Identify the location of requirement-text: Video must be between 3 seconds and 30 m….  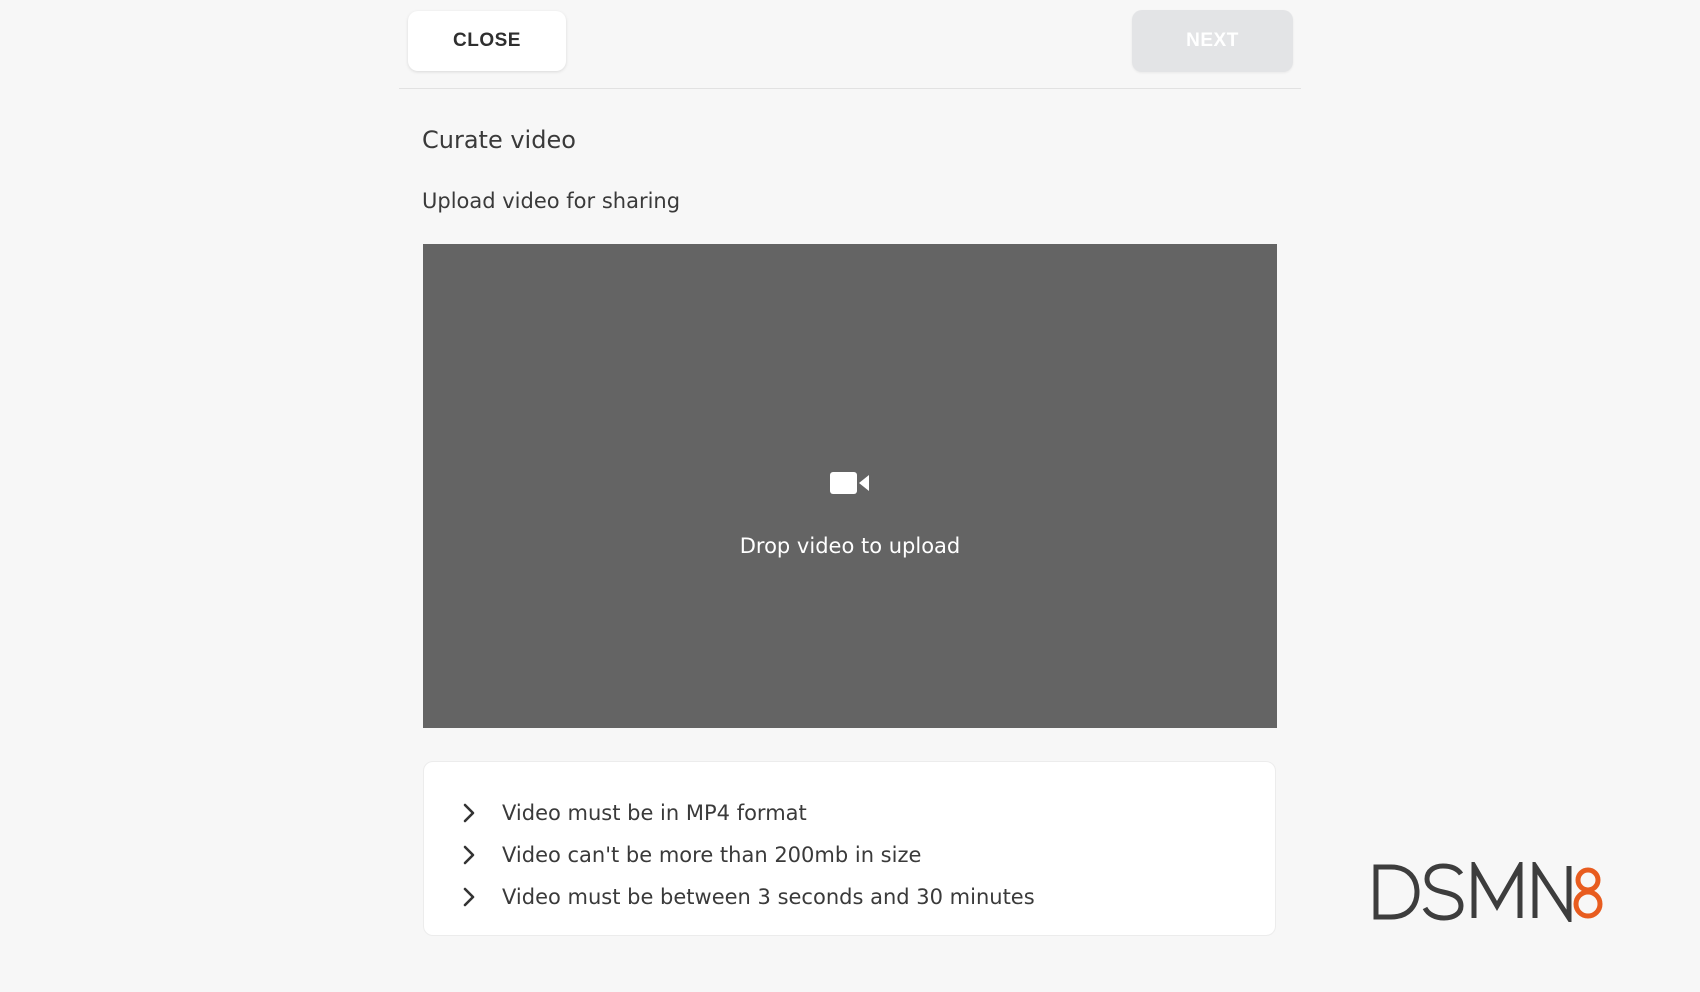
(768, 897).